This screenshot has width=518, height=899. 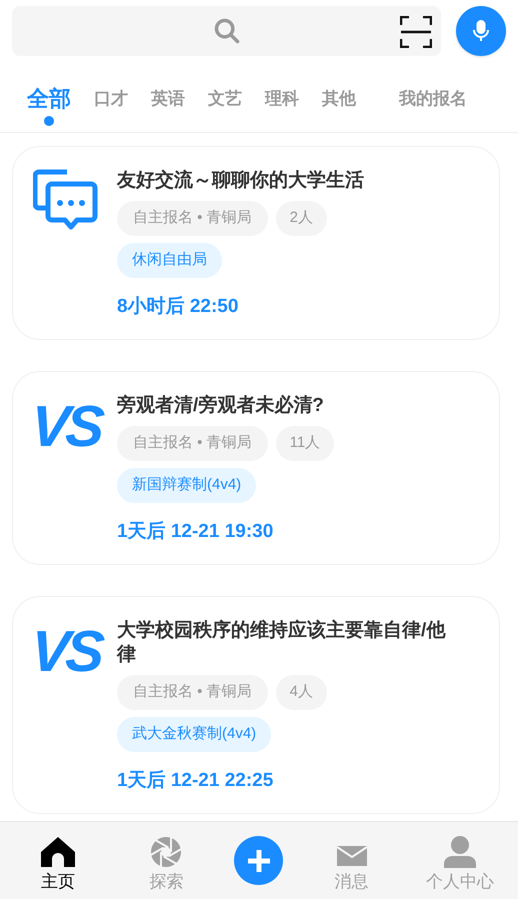 What do you see at coordinates (178, 307) in the screenshot?
I see `event-time: 8小时后 22:50` at bounding box center [178, 307].